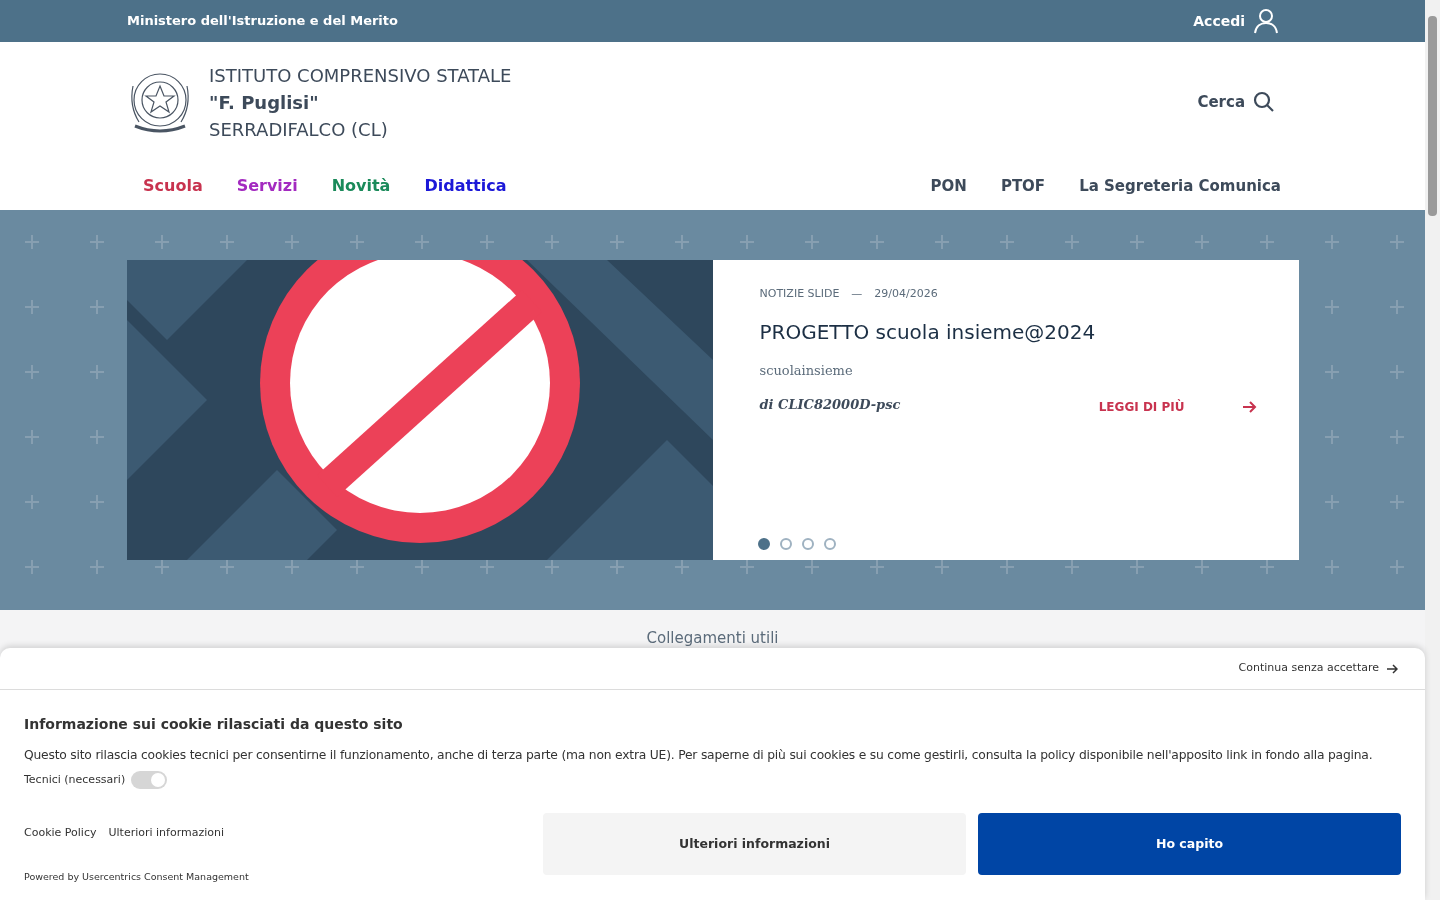  Describe the element at coordinates (712, 638) in the screenshot. I see `section-title: Collegamenti utili` at that location.